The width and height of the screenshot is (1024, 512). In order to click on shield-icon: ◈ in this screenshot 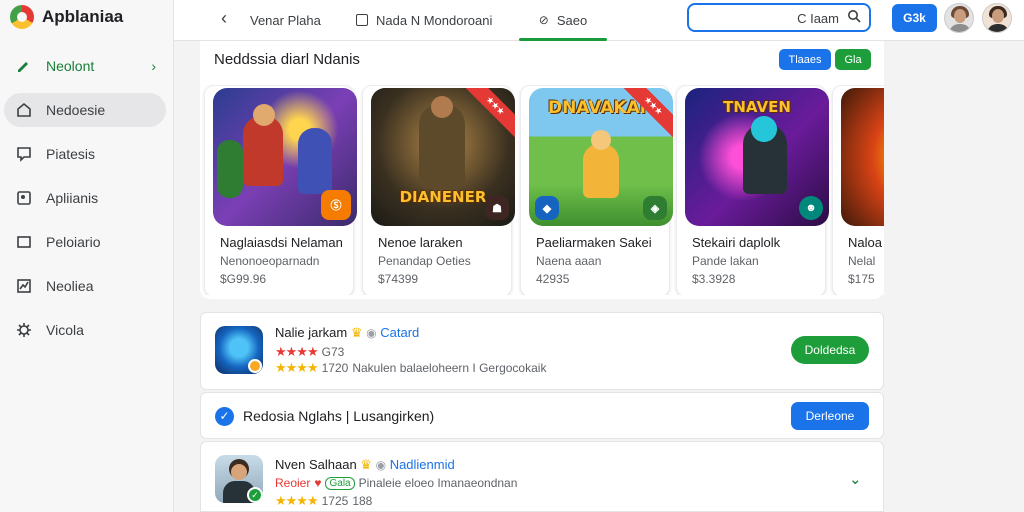, I will do `click(655, 208)`.